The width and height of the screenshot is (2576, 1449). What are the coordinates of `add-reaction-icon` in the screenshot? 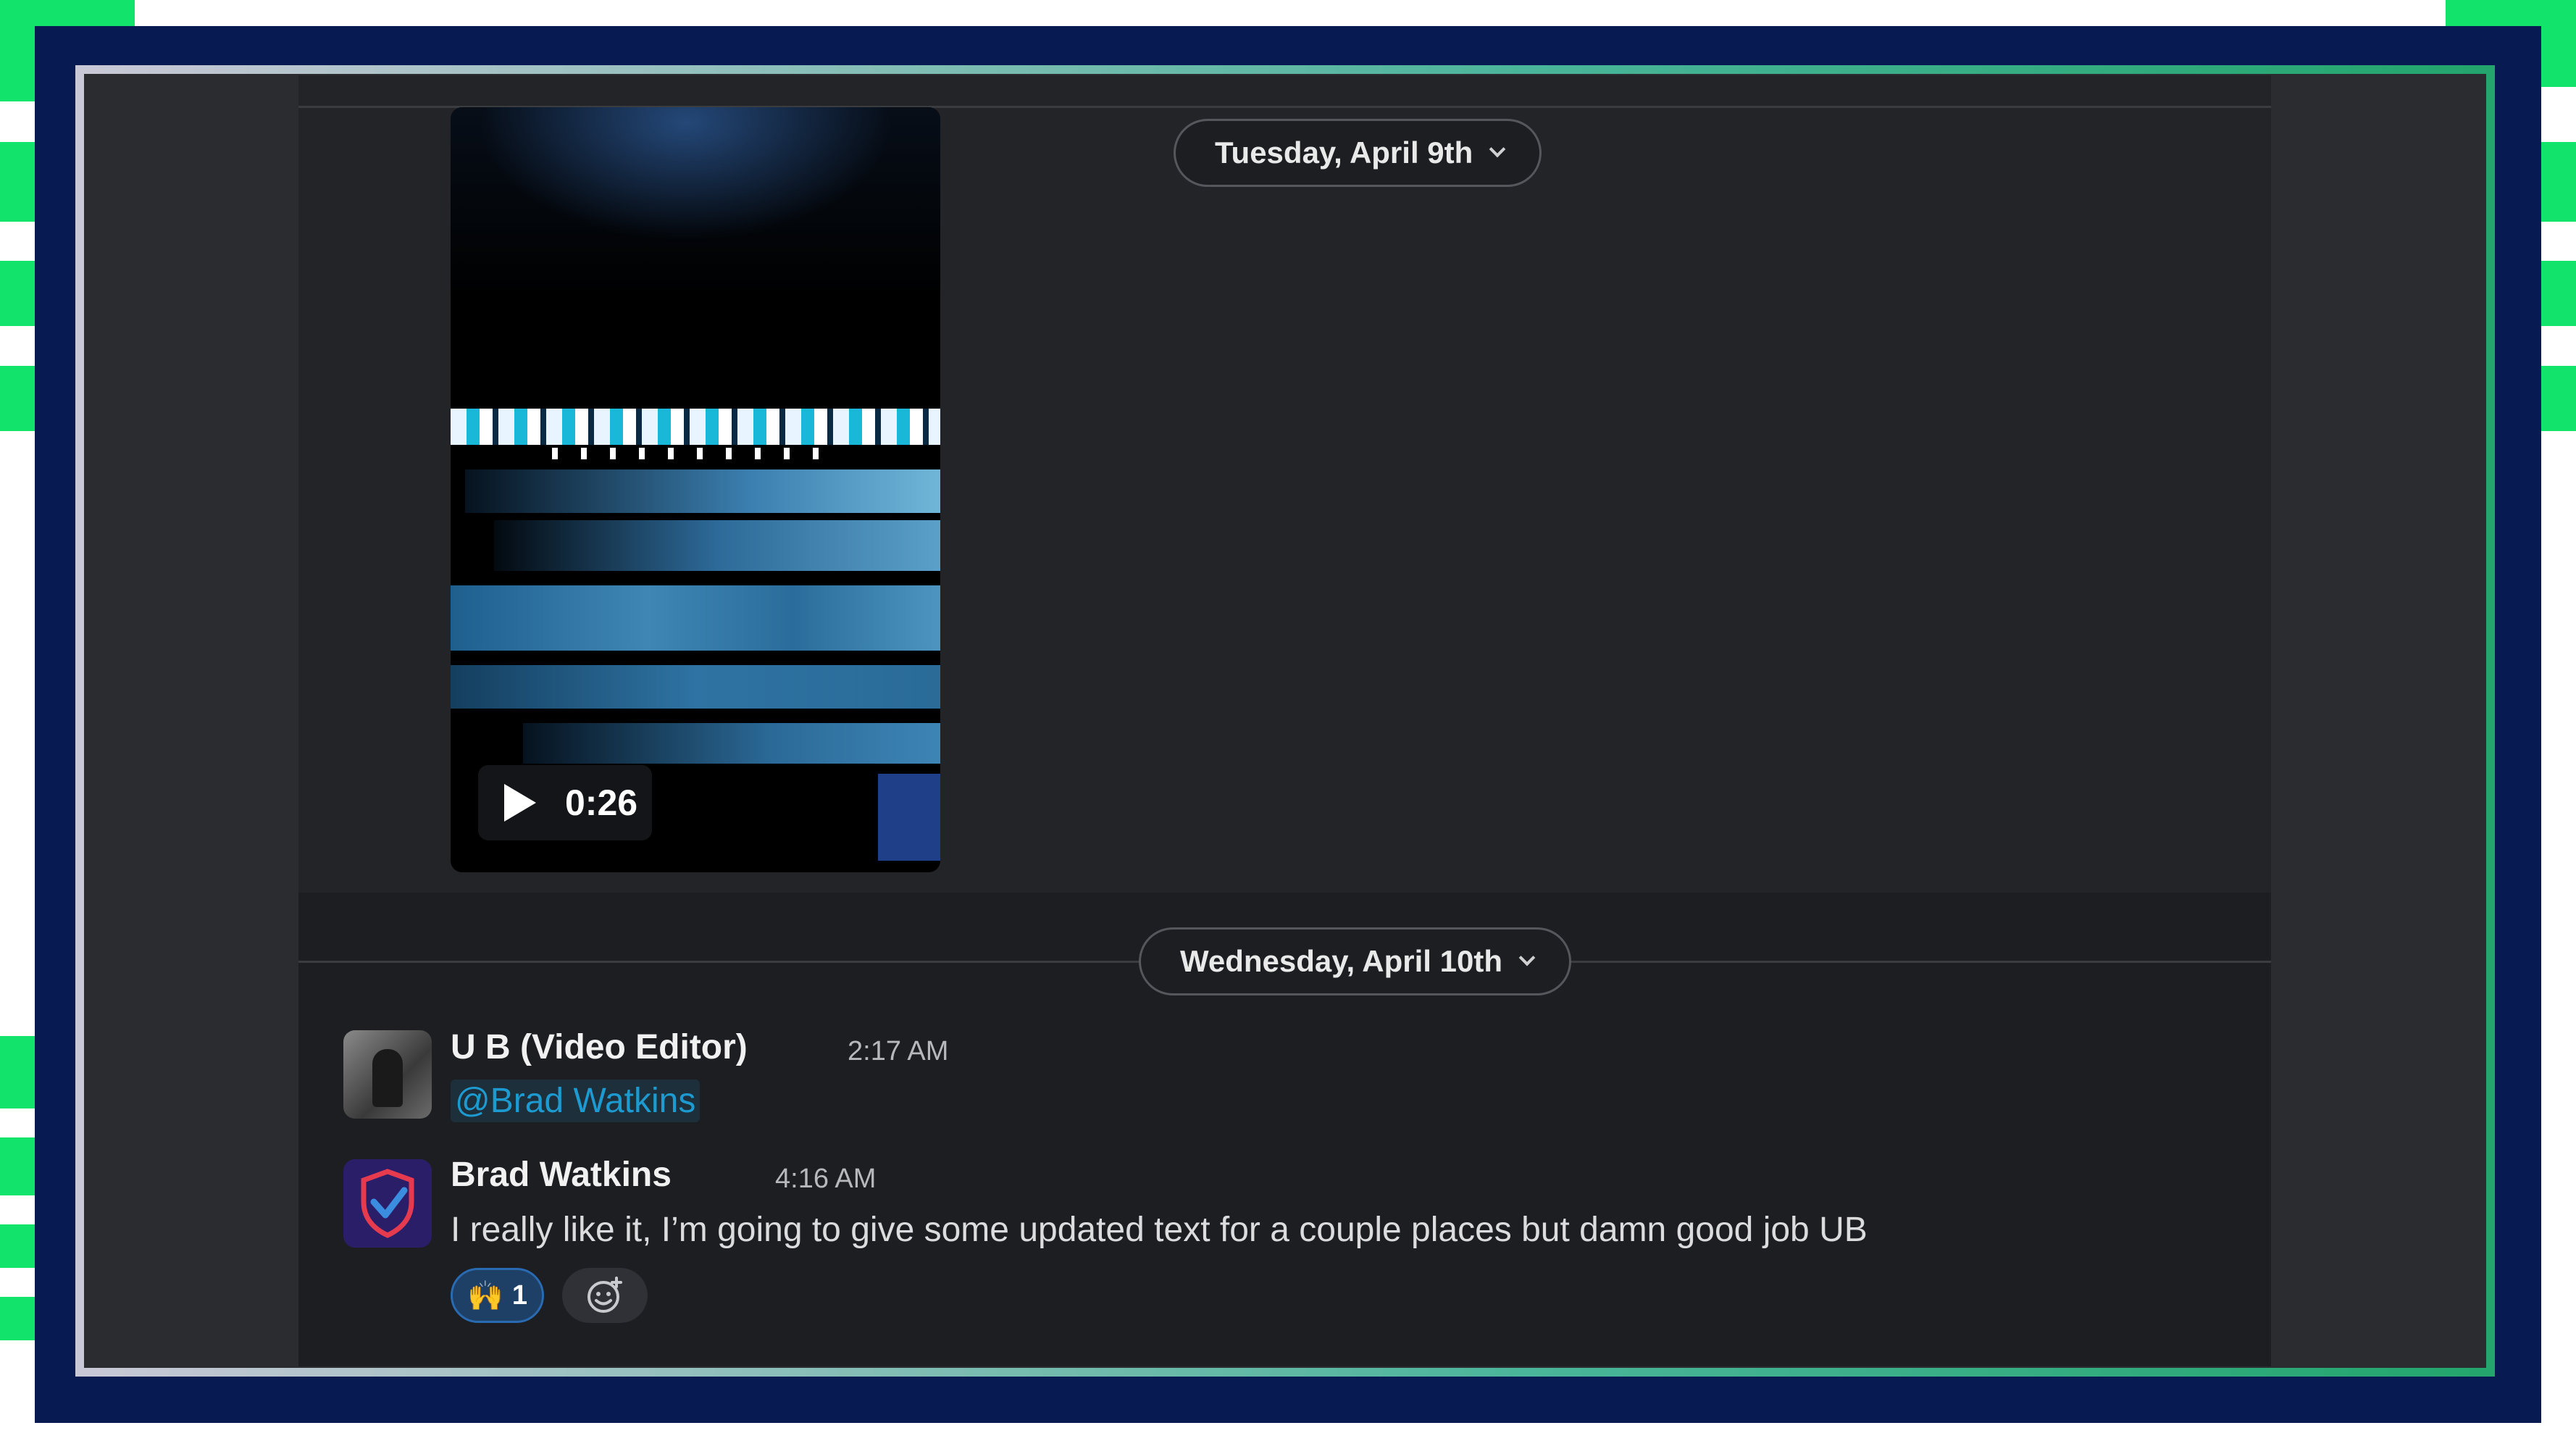 It's located at (604, 1295).